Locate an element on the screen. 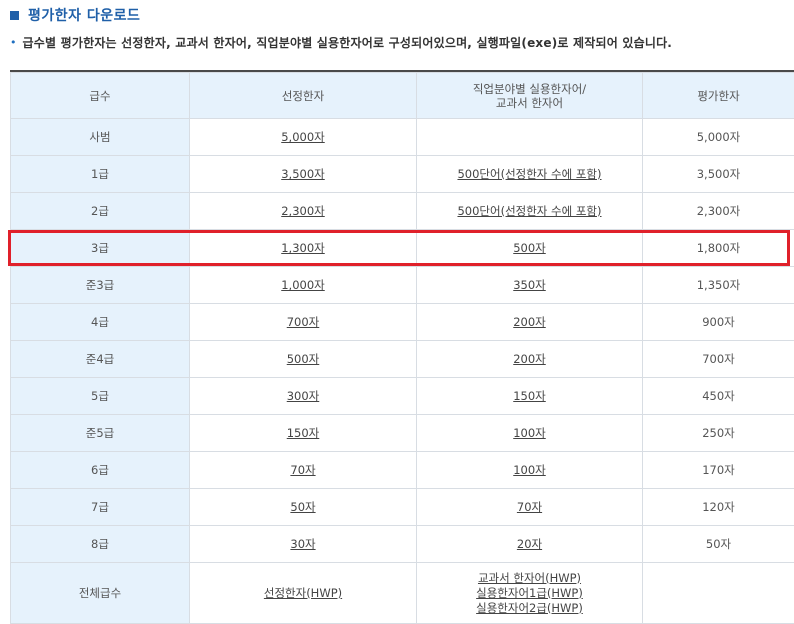 The width and height of the screenshot is (794, 624). evaluation-cell: 250자 is located at coordinates (718, 433).